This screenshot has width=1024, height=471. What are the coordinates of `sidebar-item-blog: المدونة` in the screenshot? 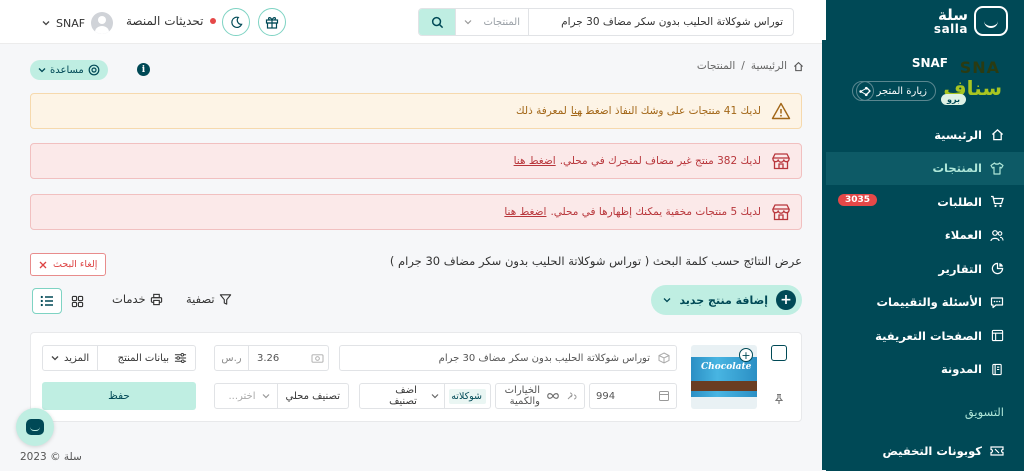 It's located at (925, 370).